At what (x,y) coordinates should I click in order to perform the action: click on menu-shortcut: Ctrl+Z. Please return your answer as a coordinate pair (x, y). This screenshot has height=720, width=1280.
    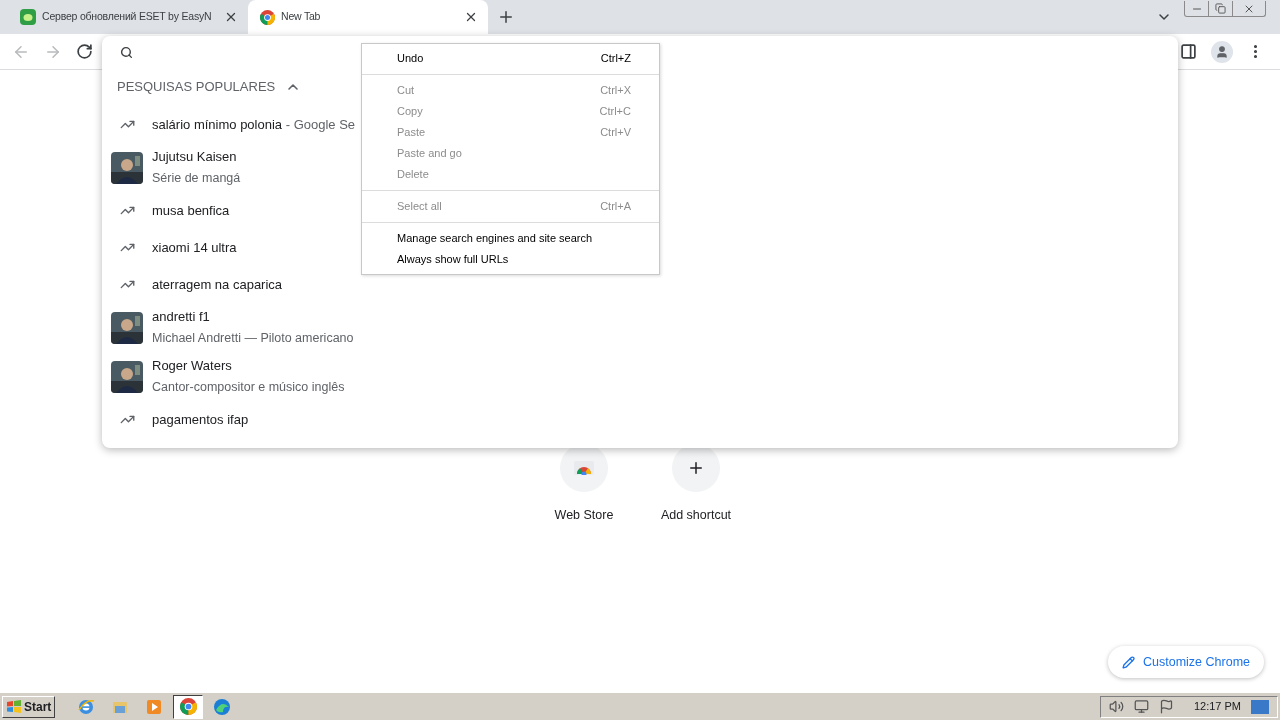
    Looking at the image, I should click on (615, 59).